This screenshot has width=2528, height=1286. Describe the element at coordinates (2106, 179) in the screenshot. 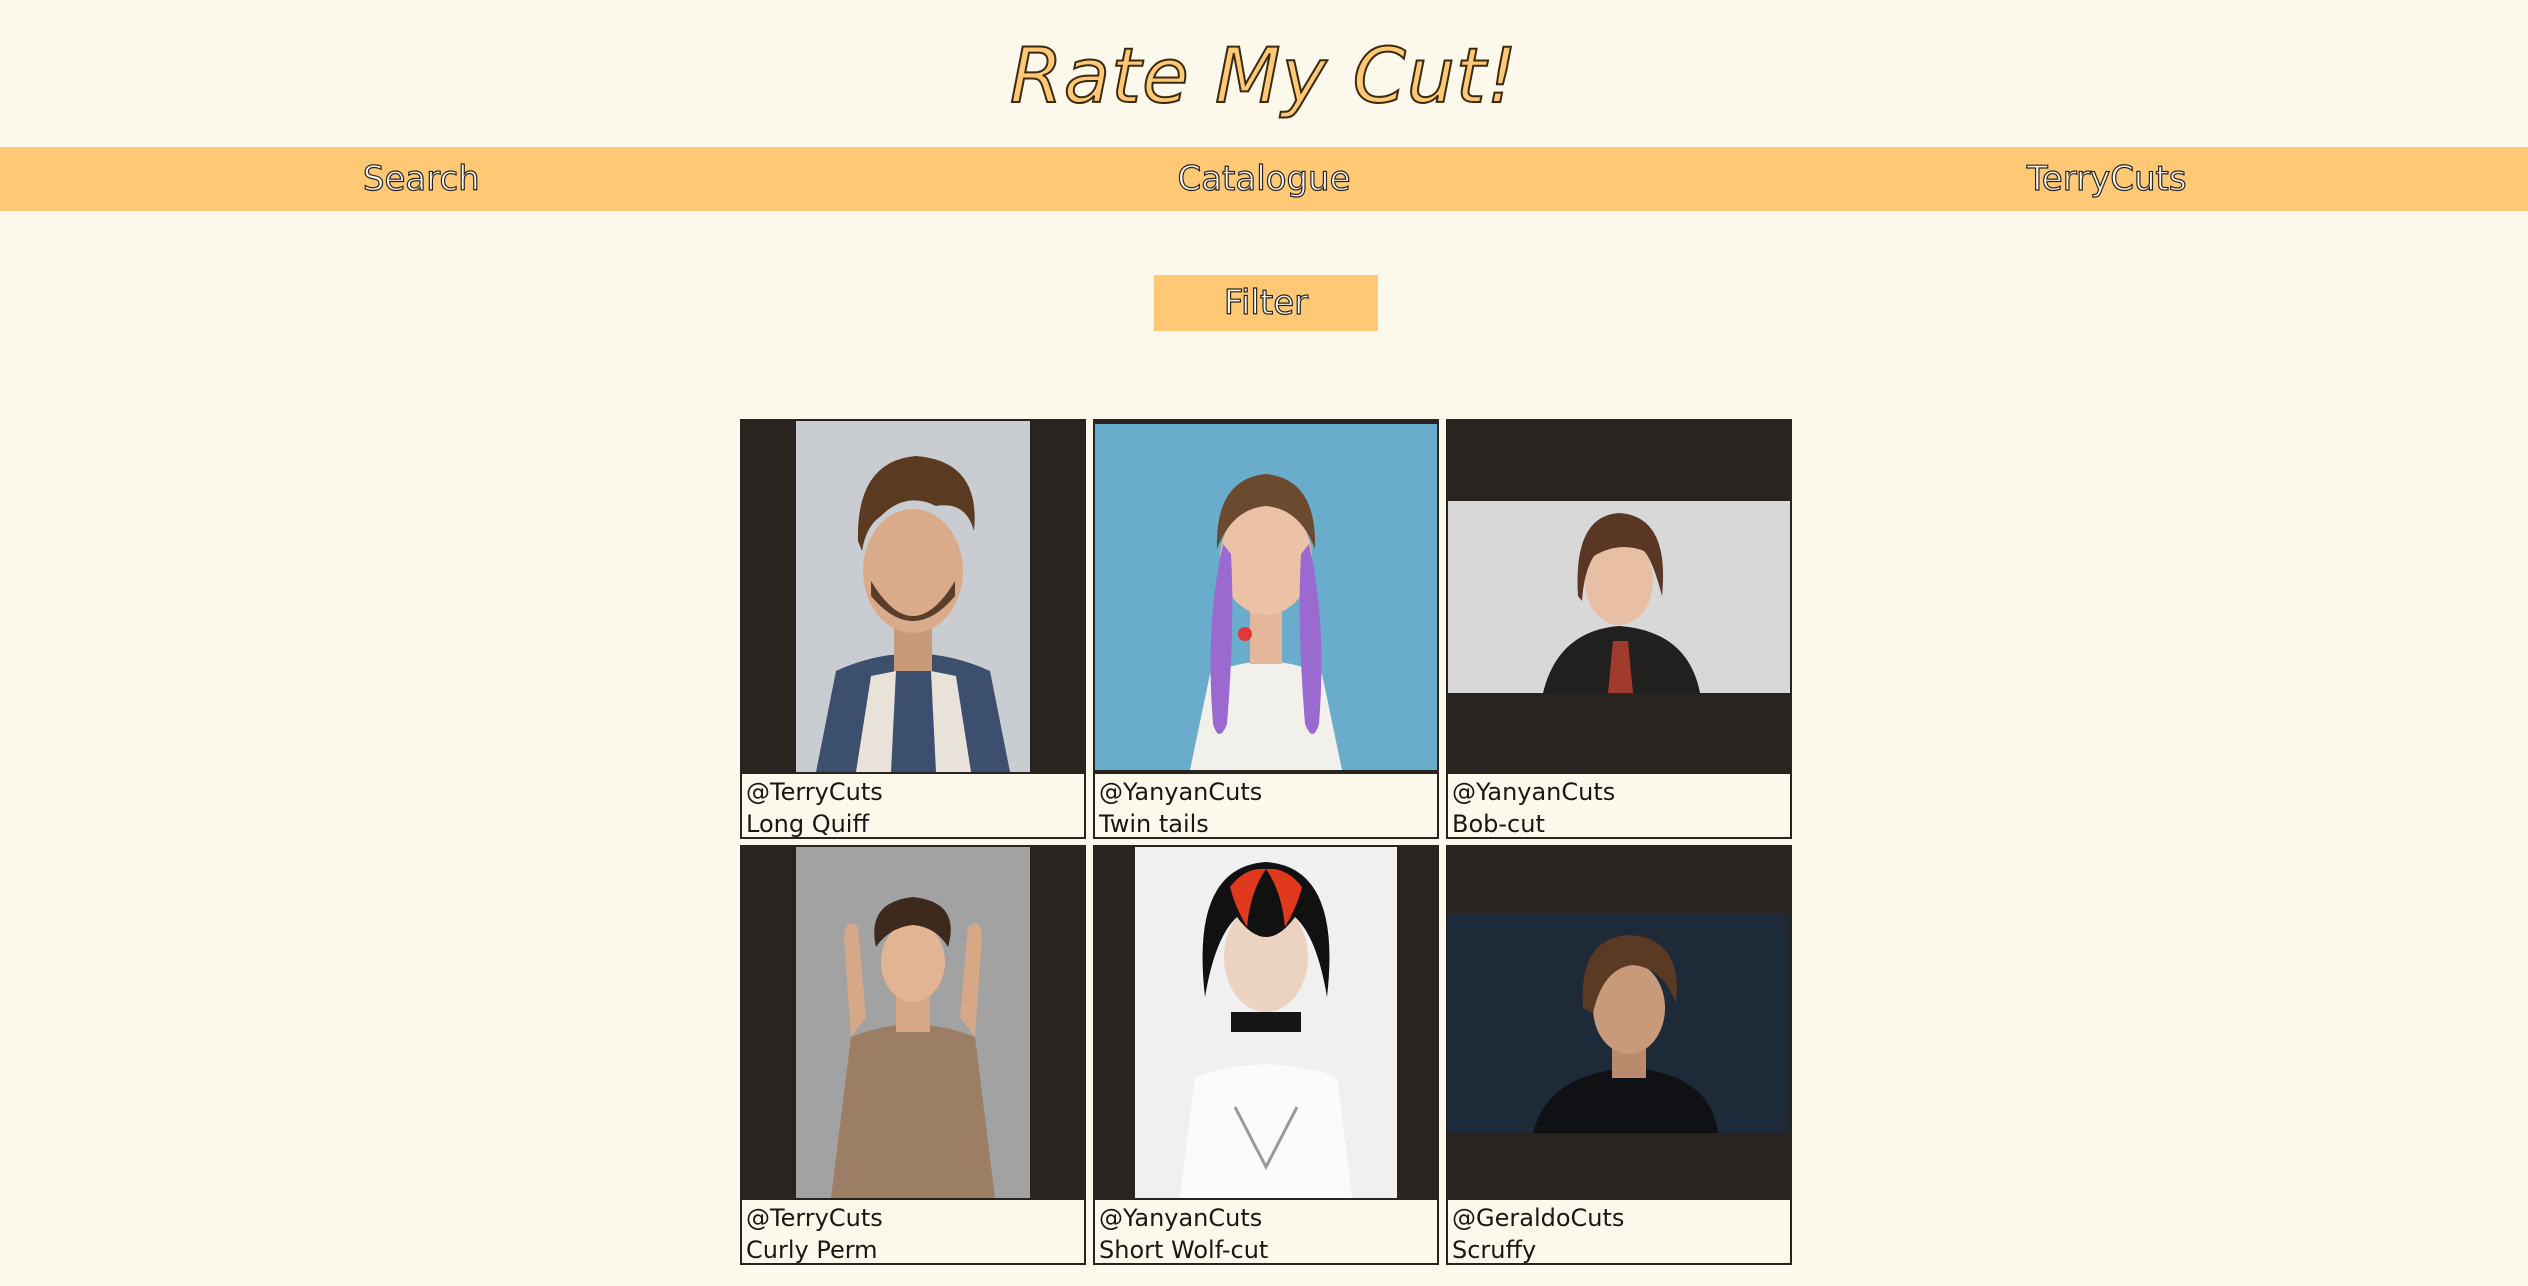

I see `nav-item-terrycuts: TerryCuts` at that location.